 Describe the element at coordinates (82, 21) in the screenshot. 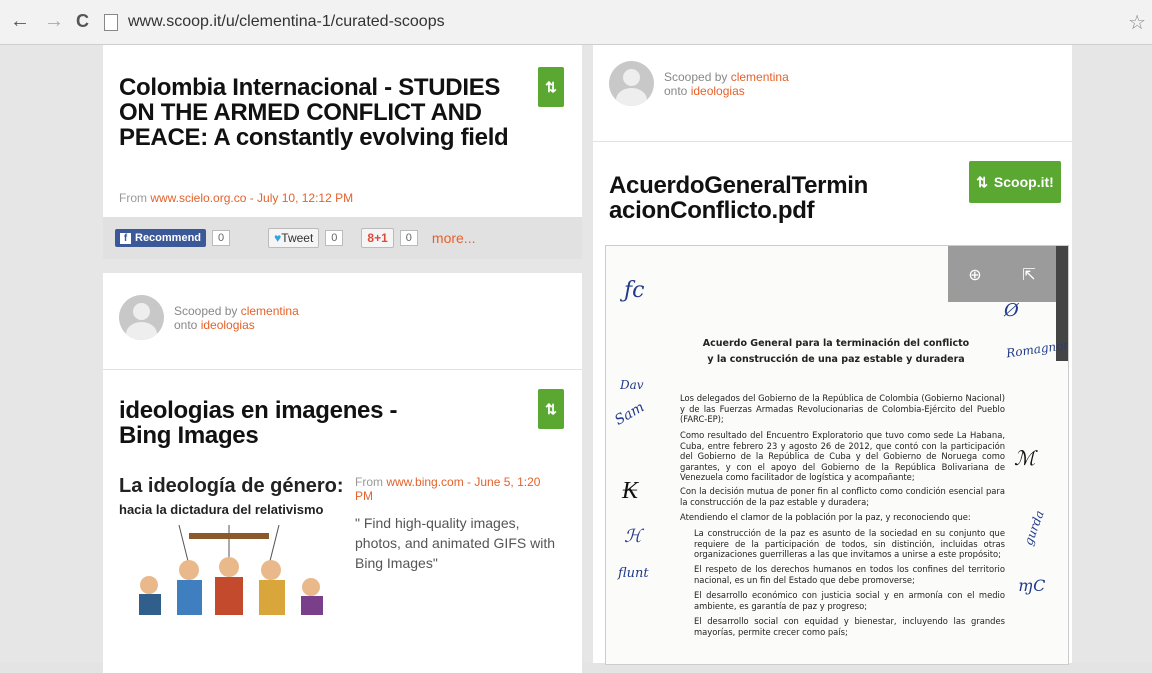

I see `reload-icon: C` at that location.